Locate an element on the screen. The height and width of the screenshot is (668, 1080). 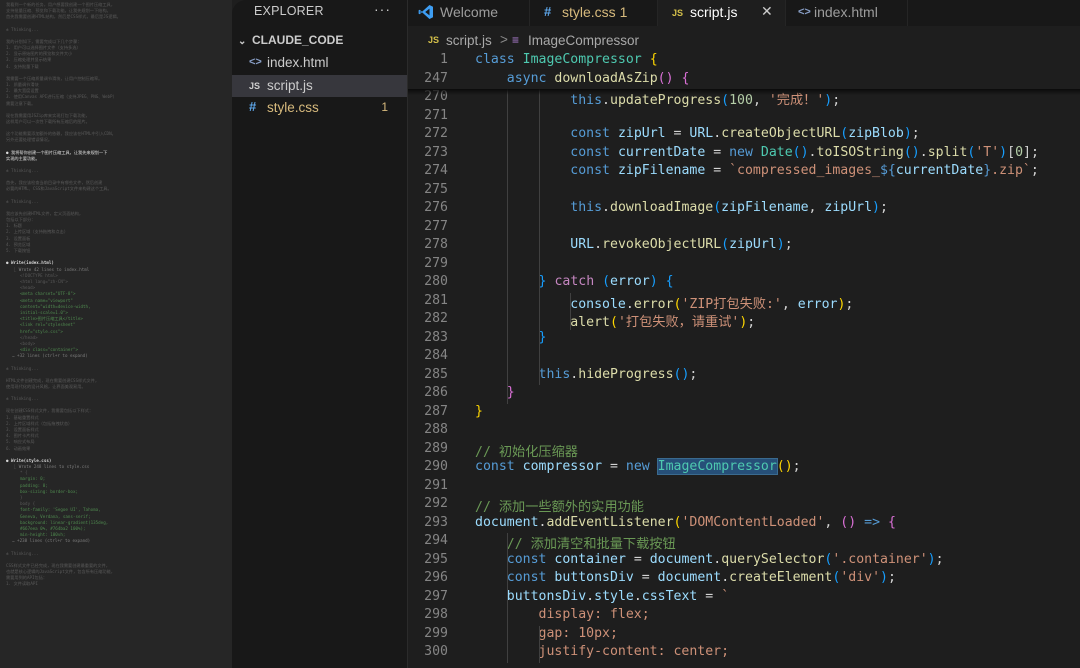
line-number: 275 is located at coordinates (436, 189).